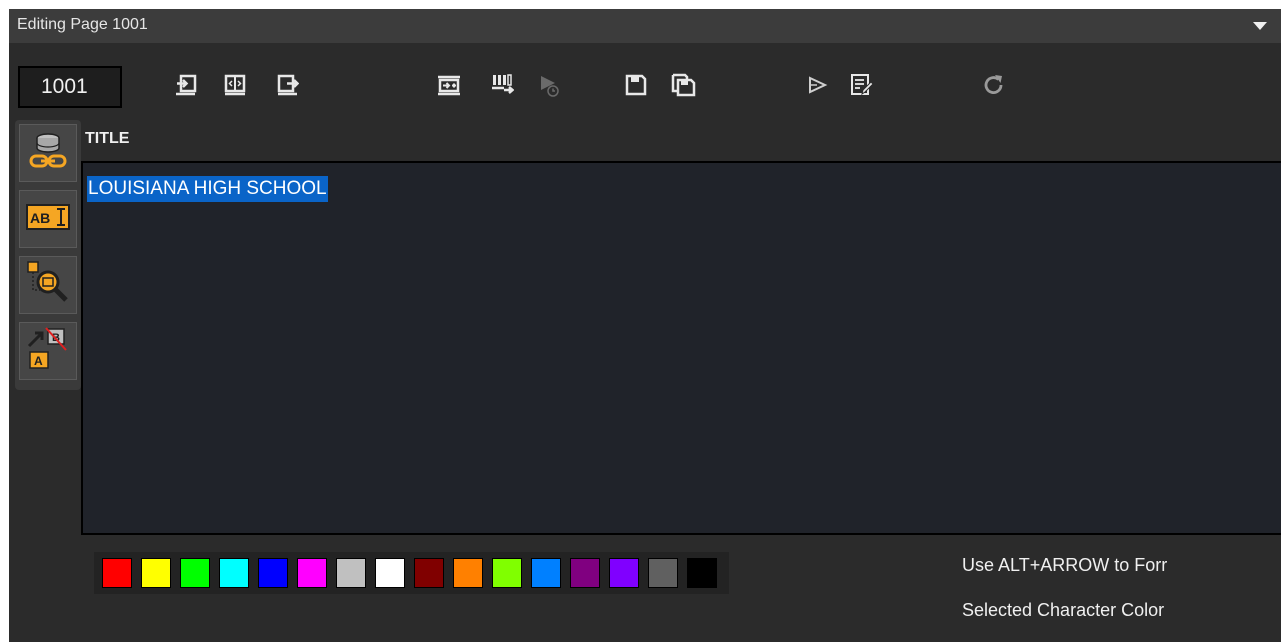 The width and height of the screenshot is (1281, 642). I want to click on edit-notes-icon, so click(862, 85).